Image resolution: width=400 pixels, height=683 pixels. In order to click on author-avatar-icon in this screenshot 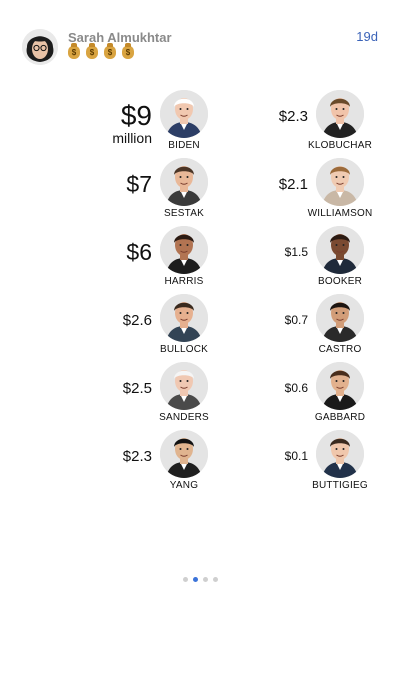, I will do `click(40, 47)`.